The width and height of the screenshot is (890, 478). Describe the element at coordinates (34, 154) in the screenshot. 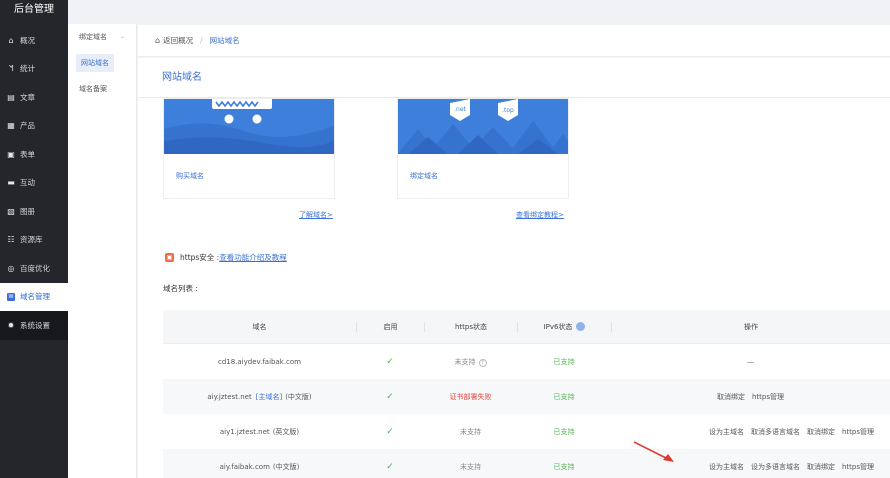

I see `nav-item-4: ▣ 表单` at that location.